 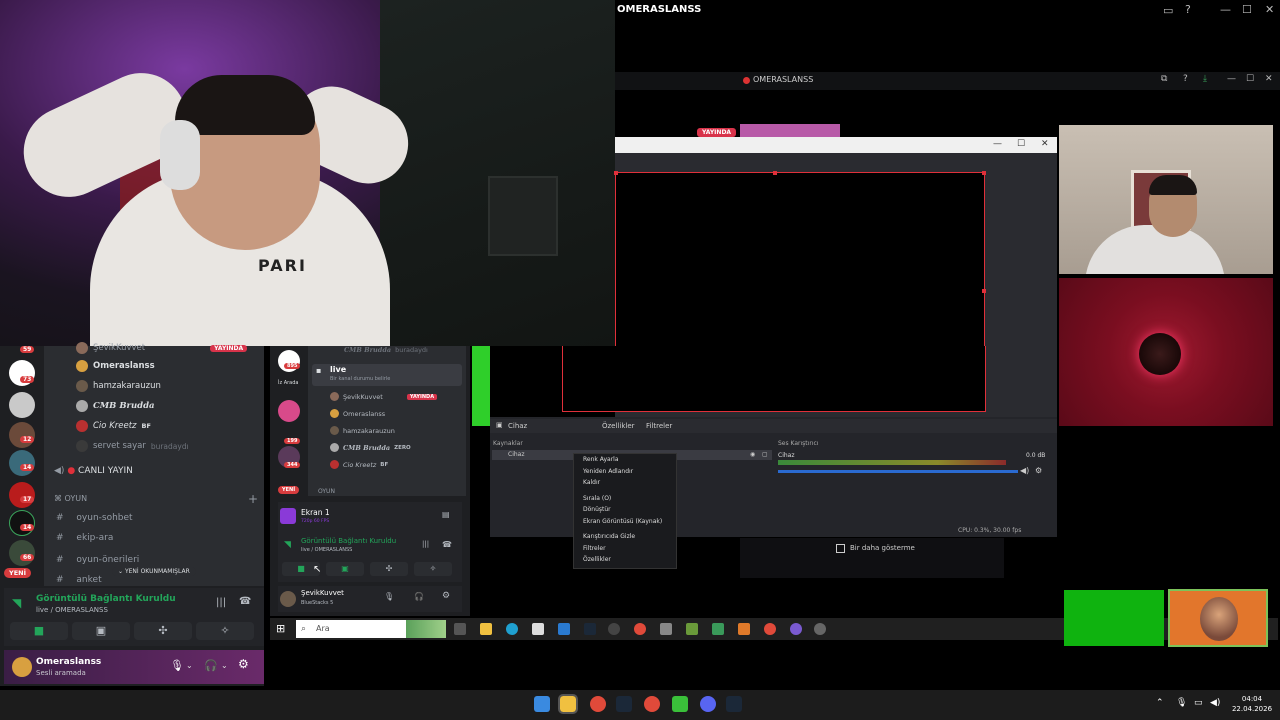 I want to click on filters-button: Filtreler, so click(x=659, y=426).